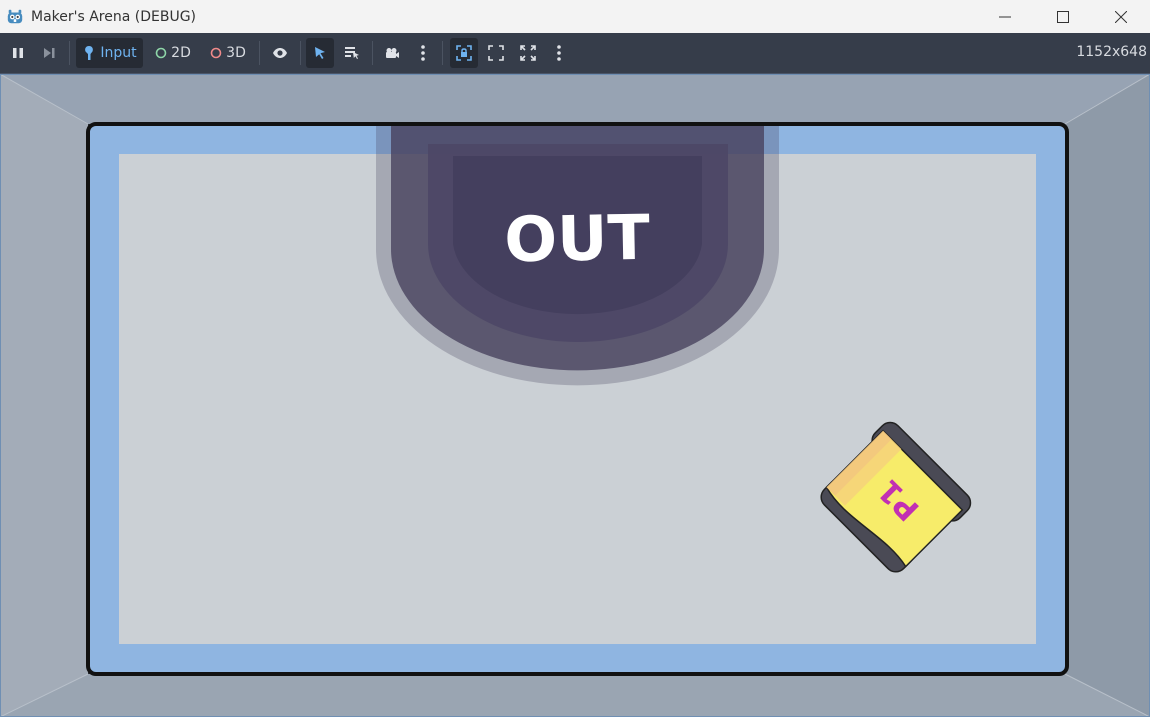 The width and height of the screenshot is (1150, 717). I want to click on maximize-icon, so click(1063, 16).